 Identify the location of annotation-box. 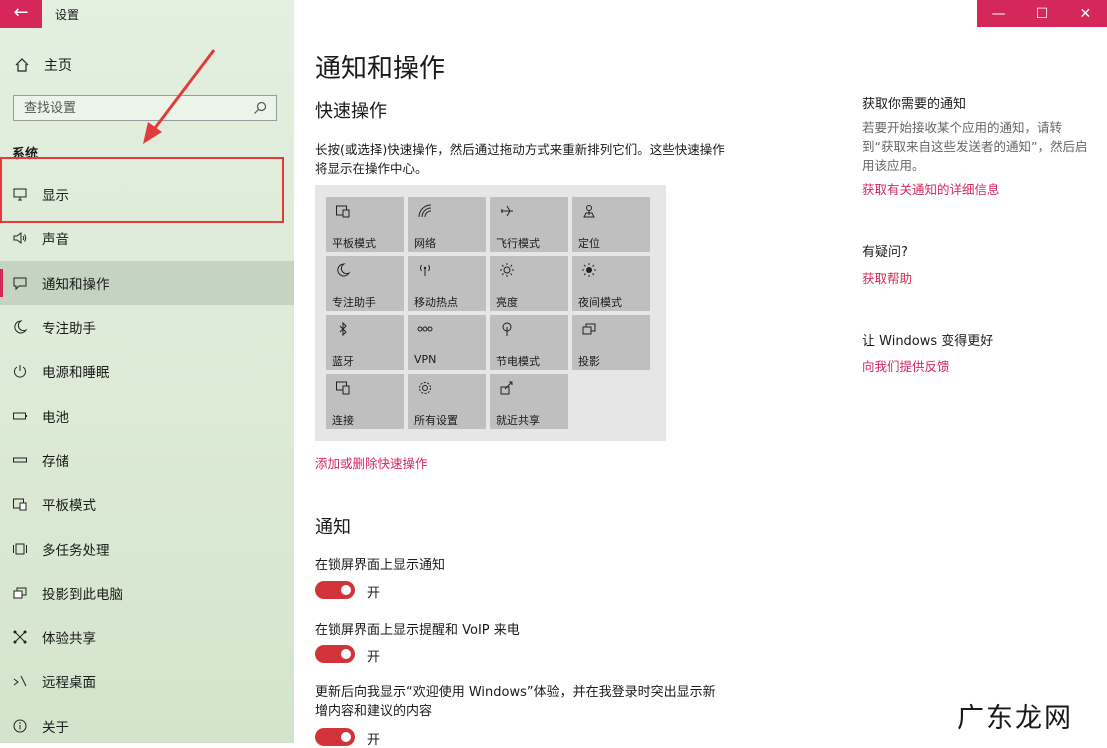
(142, 190).